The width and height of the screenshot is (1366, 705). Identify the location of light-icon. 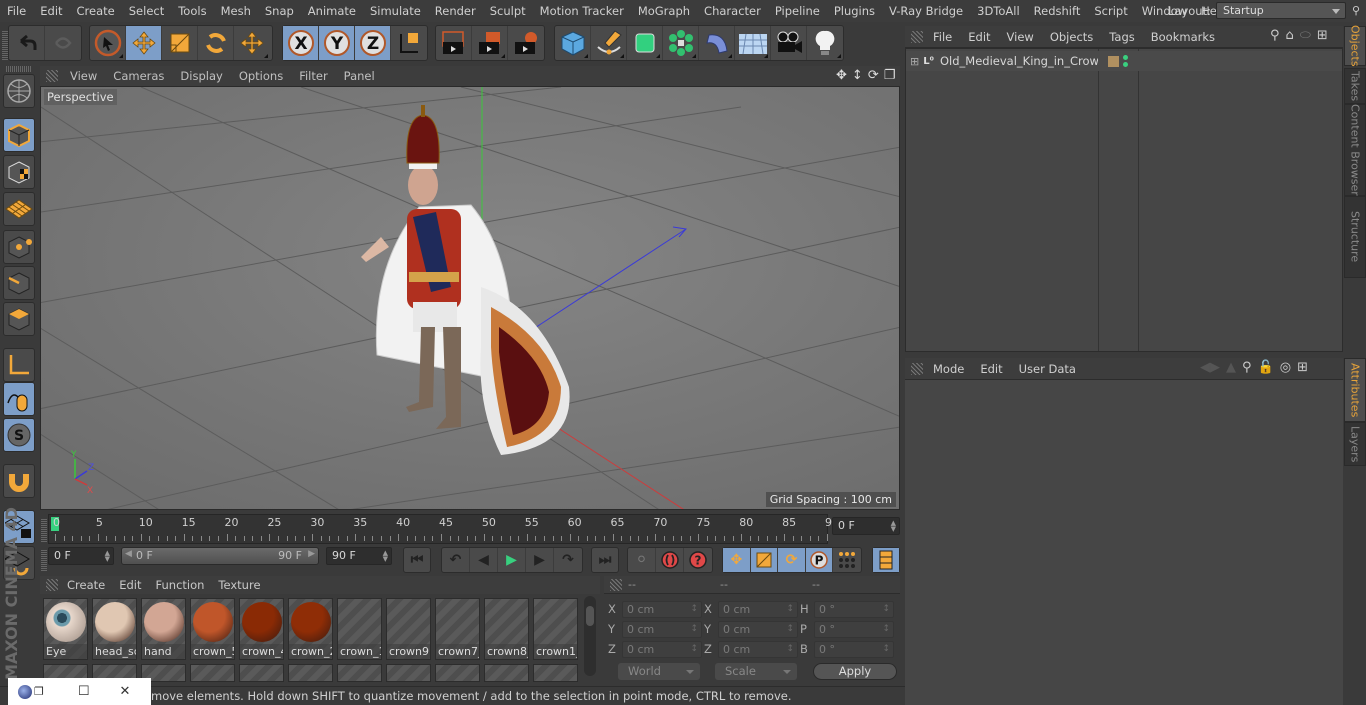
(825, 43).